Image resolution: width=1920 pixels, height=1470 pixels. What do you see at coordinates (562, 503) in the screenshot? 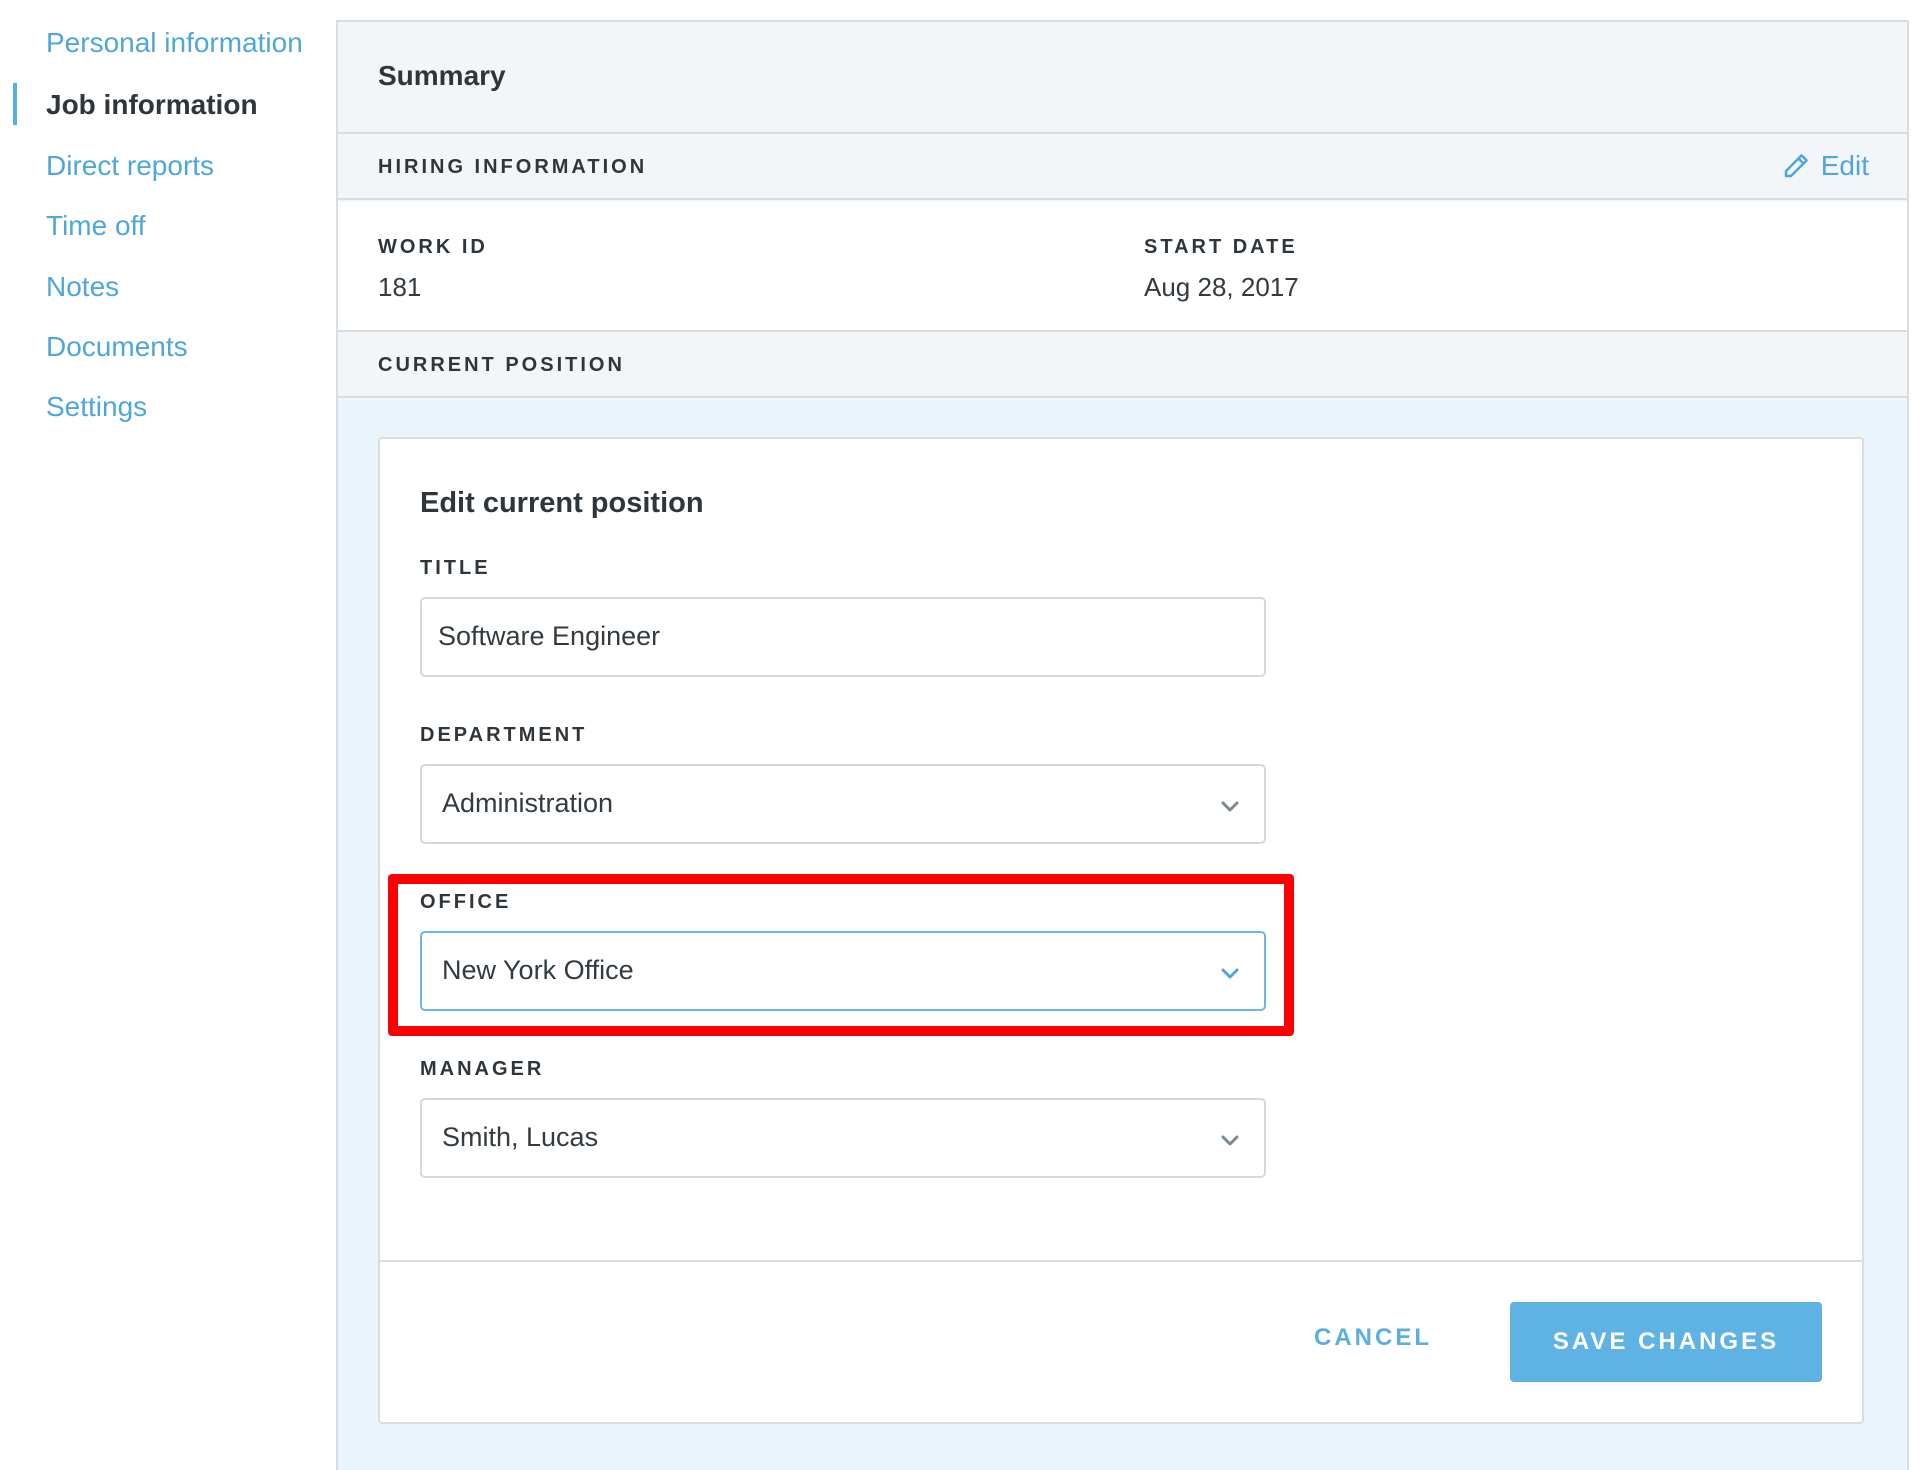
I see `edit-position-title: Edit current position` at bounding box center [562, 503].